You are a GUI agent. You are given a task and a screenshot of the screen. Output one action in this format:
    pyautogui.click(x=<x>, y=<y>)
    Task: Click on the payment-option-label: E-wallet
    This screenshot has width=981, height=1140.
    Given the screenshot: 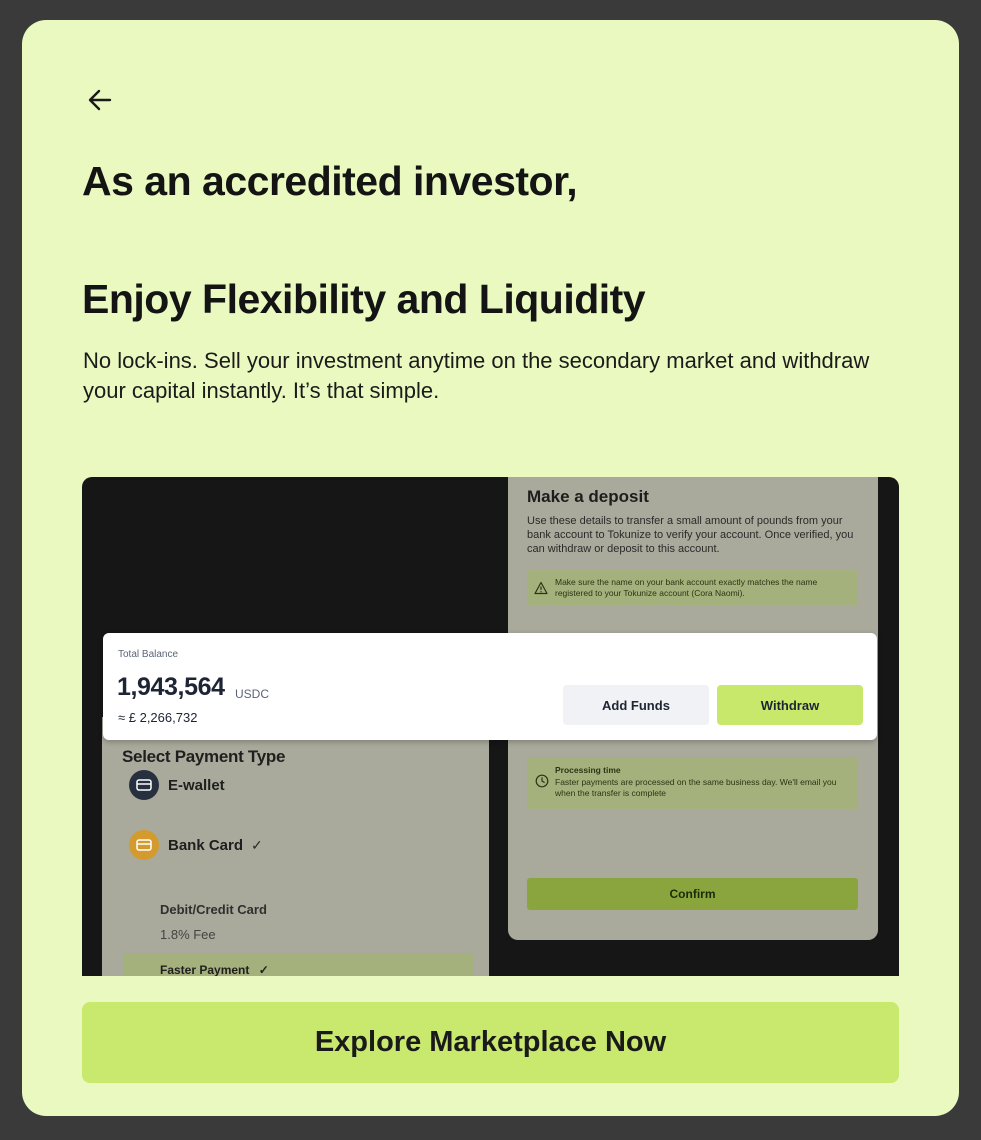 What is the action you would take?
    pyautogui.click(x=196, y=785)
    